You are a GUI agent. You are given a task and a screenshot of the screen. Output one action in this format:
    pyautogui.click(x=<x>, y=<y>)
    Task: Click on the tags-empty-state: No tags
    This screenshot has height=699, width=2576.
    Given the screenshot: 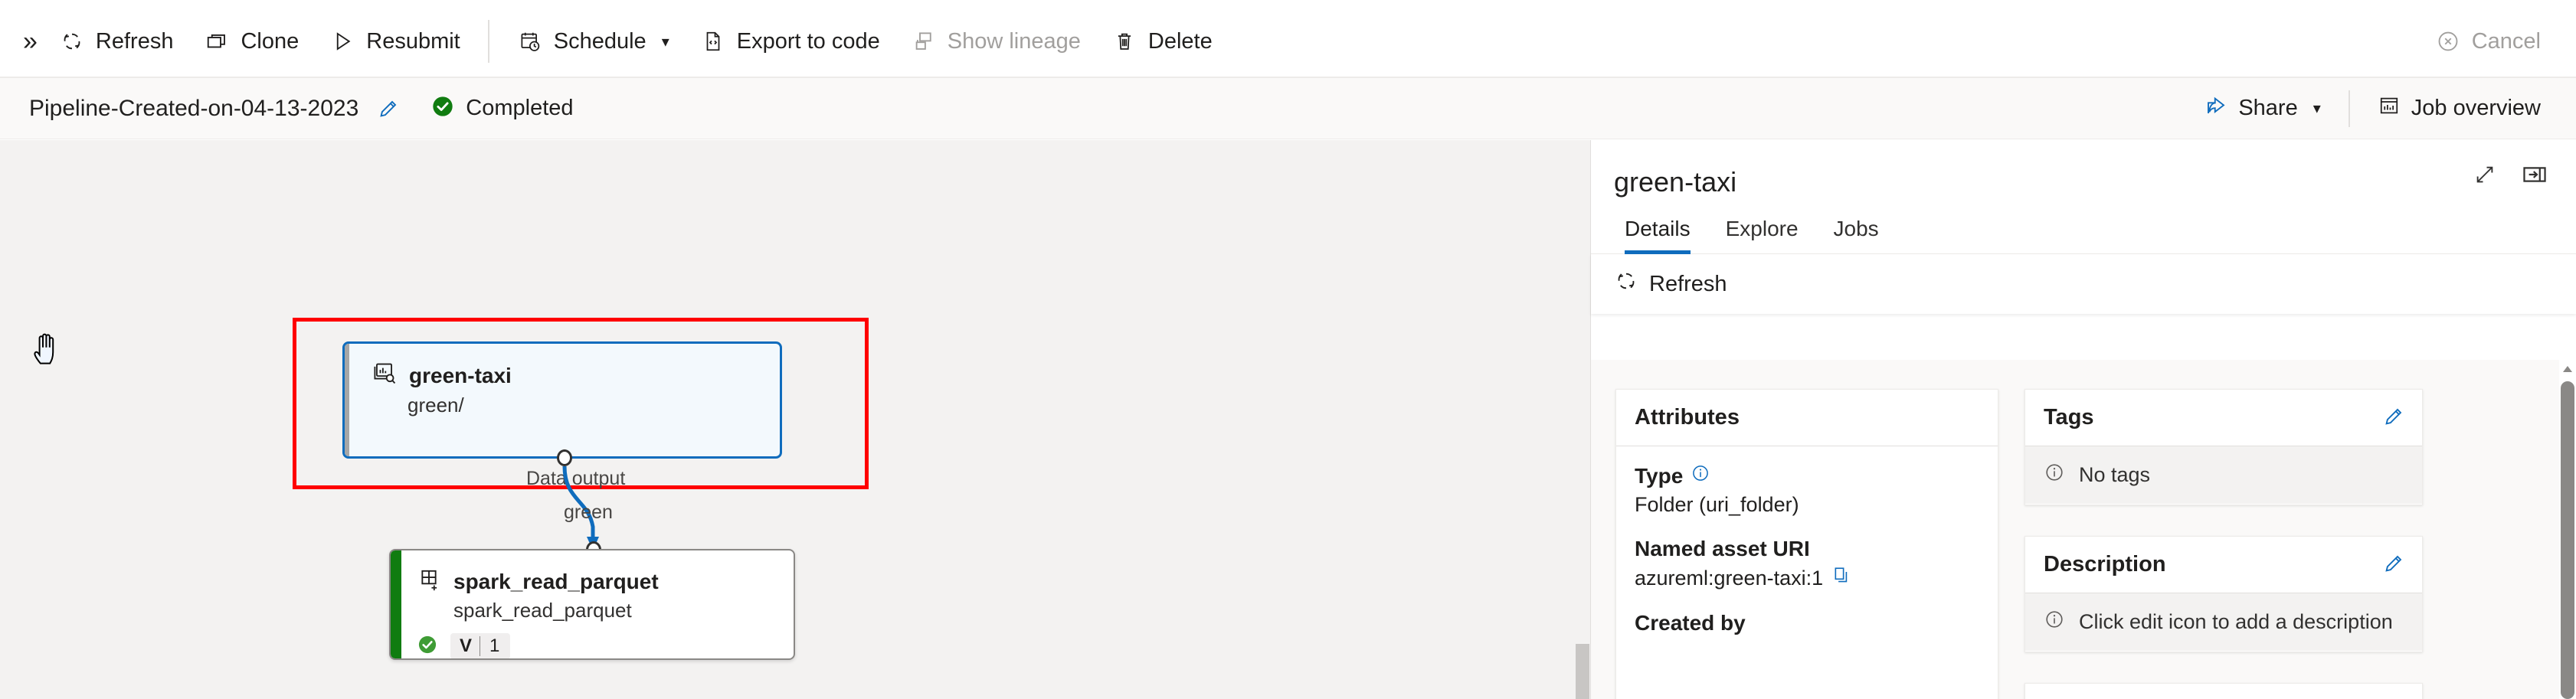 What is the action you would take?
    pyautogui.click(x=2223, y=475)
    